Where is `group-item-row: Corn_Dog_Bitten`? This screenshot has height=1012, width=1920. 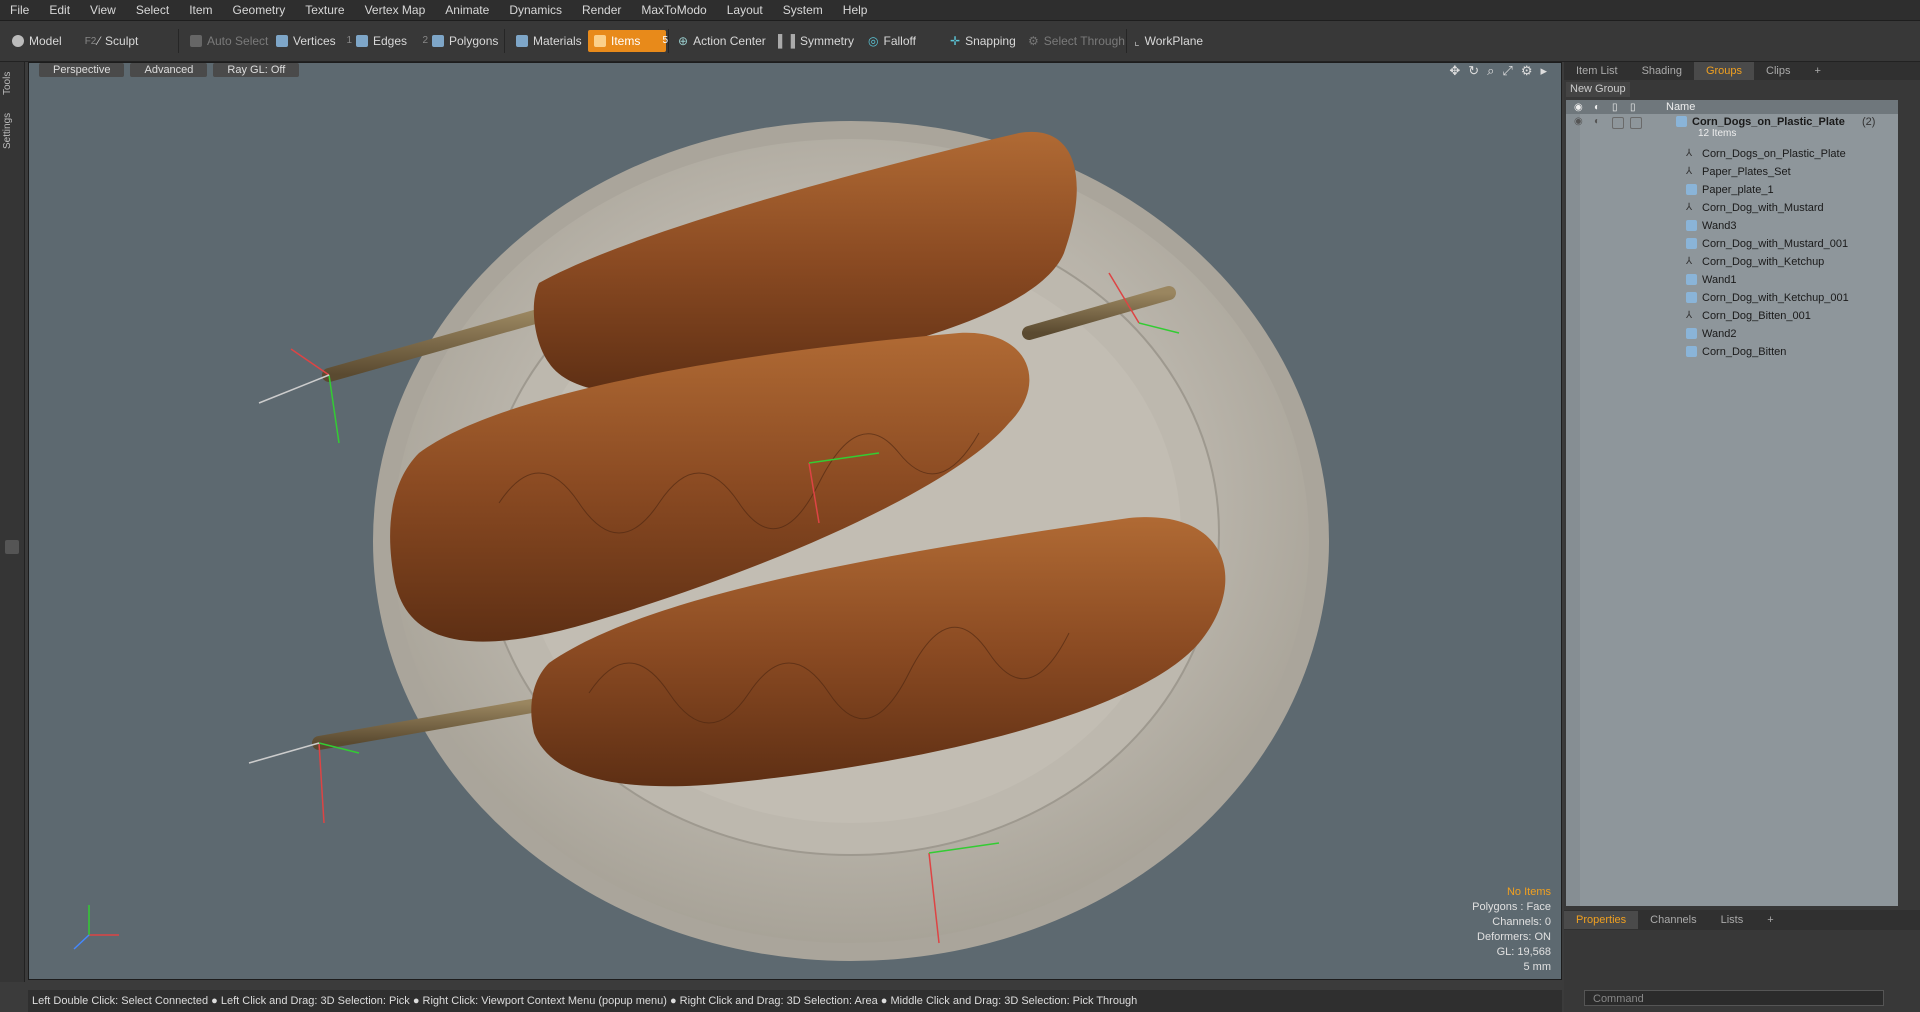 group-item-row: Corn_Dog_Bitten is located at coordinates (1732, 353).